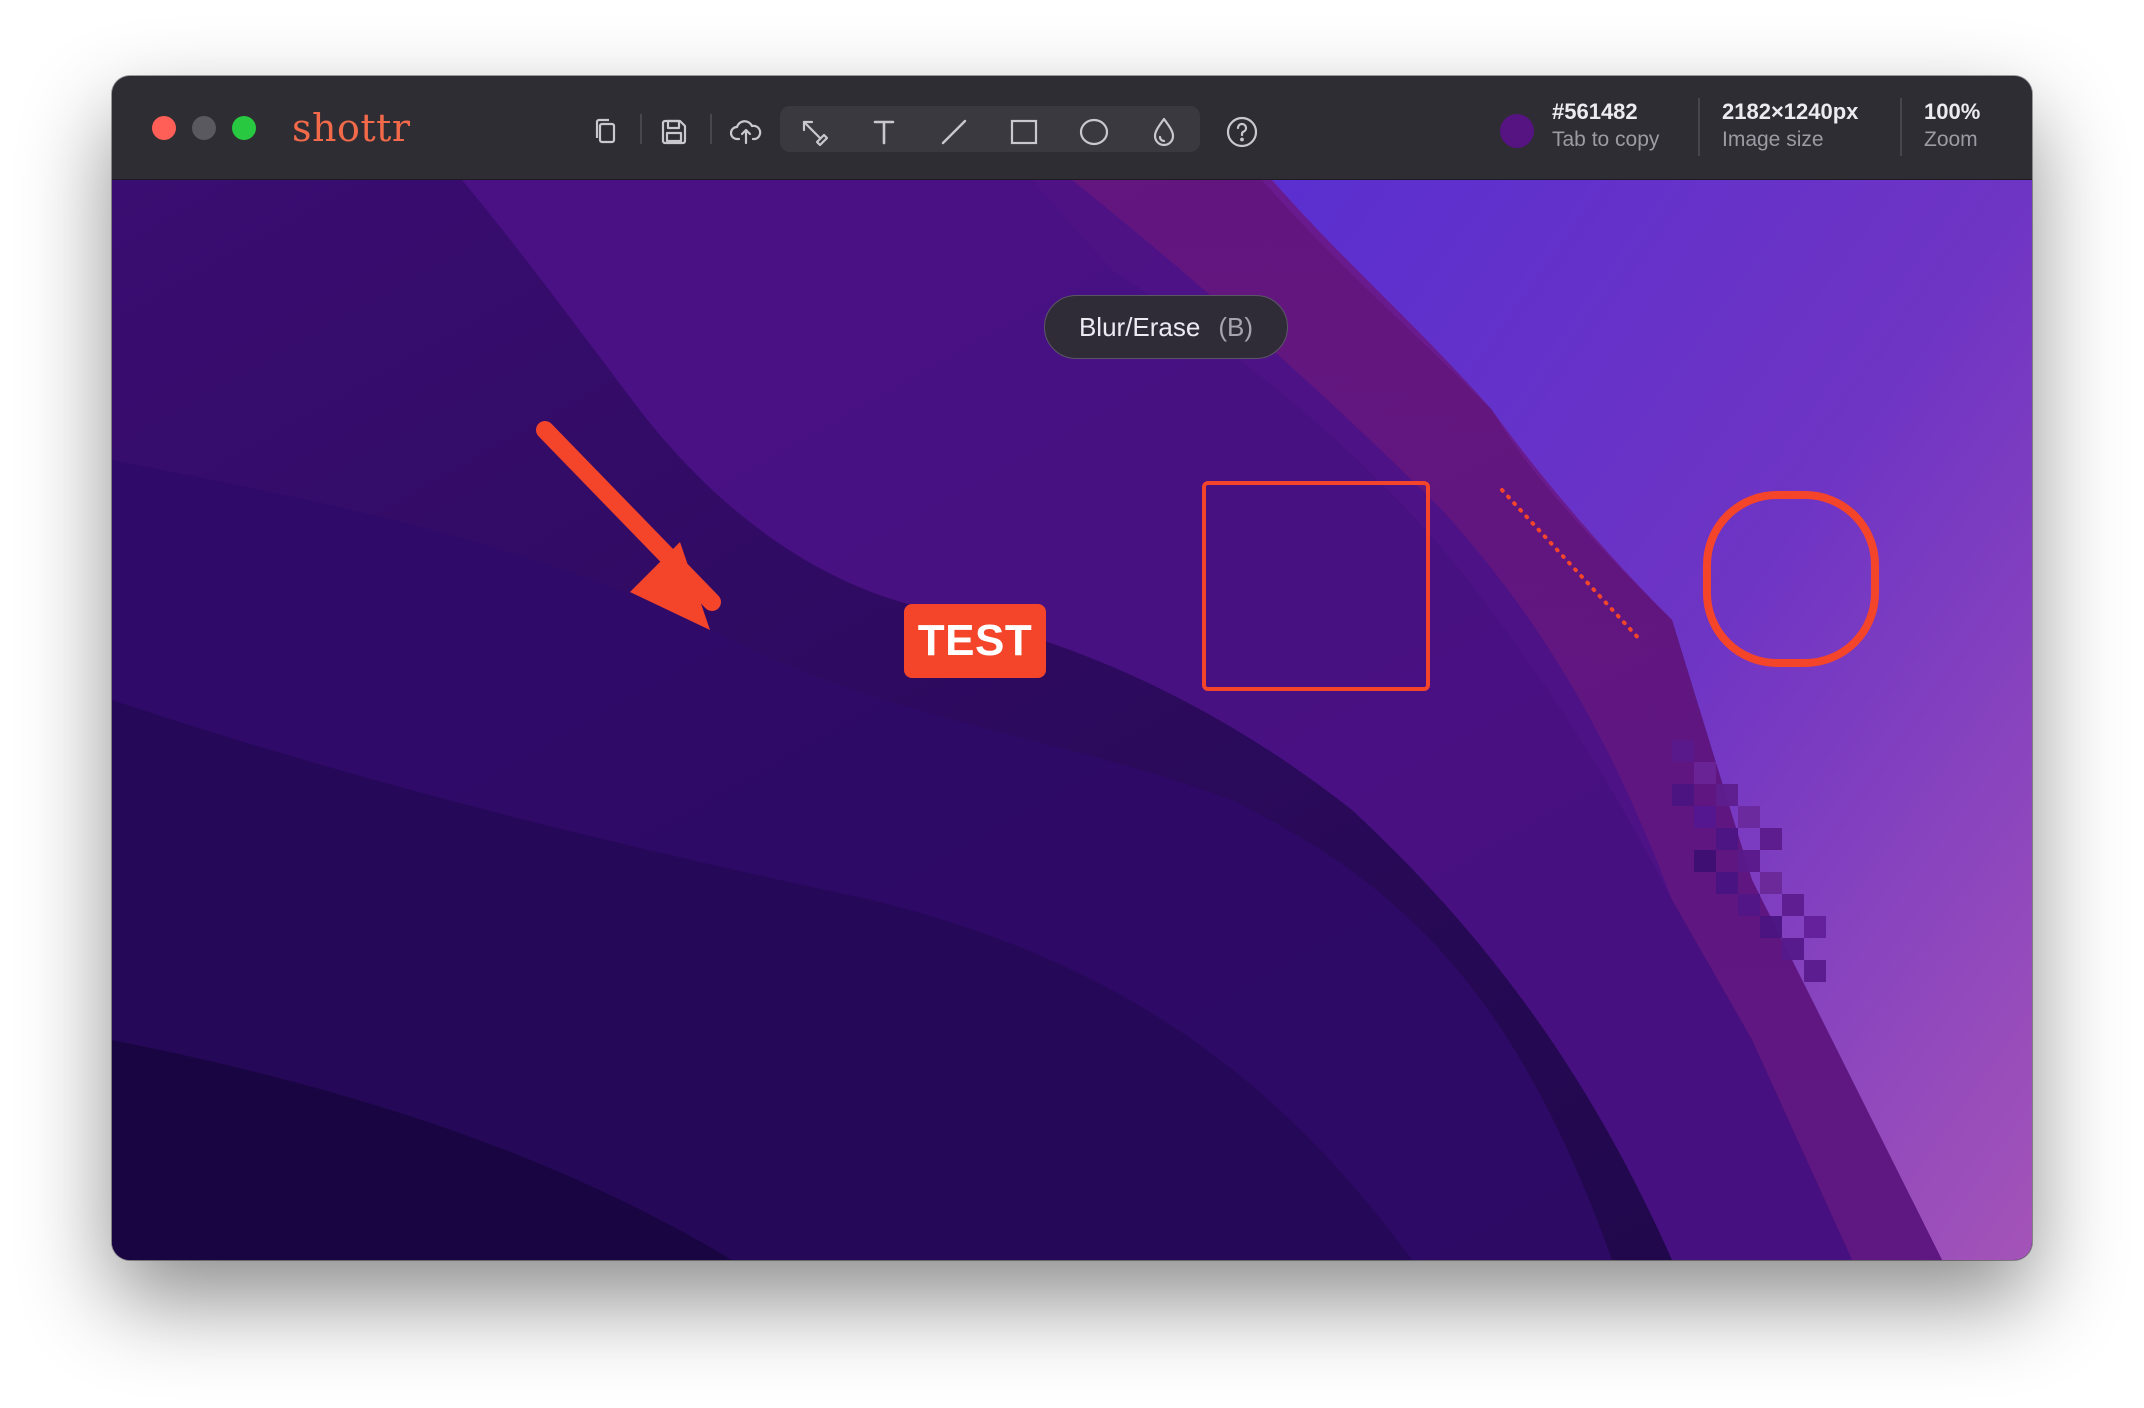  I want to click on arrow-pen-icon, so click(815, 133).